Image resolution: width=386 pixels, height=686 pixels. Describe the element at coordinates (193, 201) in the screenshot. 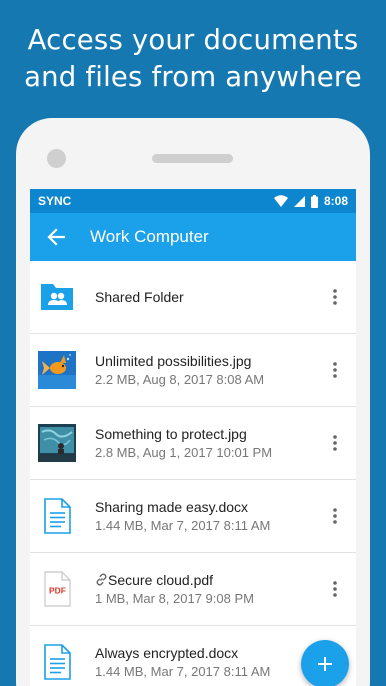

I see `status-bar: SYNC 8:08` at that location.